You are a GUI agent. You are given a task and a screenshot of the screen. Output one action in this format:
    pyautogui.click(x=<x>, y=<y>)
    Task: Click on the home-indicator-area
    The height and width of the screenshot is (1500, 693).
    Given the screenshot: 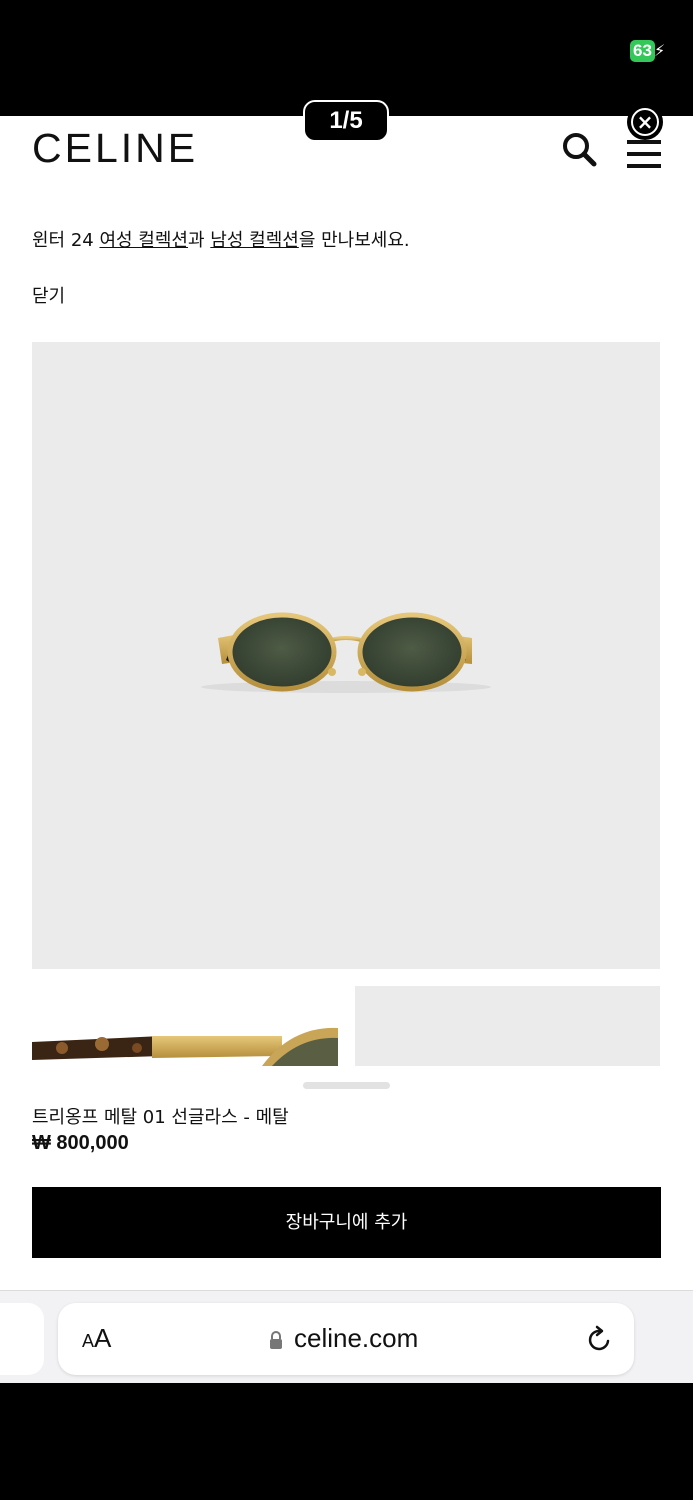 What is the action you would take?
    pyautogui.click(x=346, y=1441)
    